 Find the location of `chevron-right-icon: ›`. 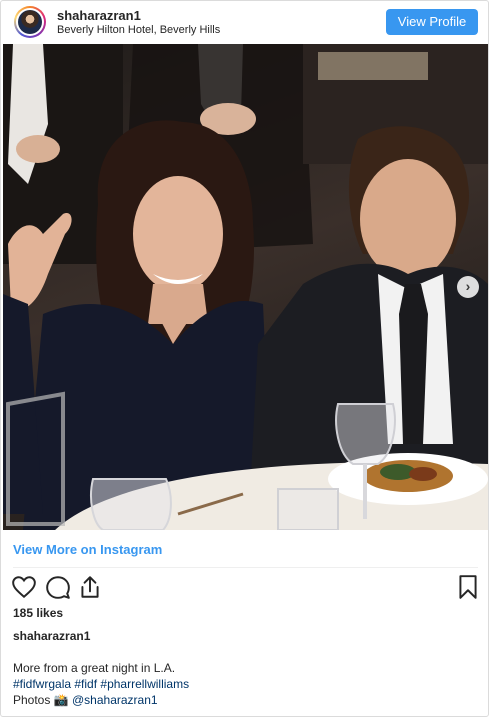

chevron-right-icon: › is located at coordinates (468, 286).